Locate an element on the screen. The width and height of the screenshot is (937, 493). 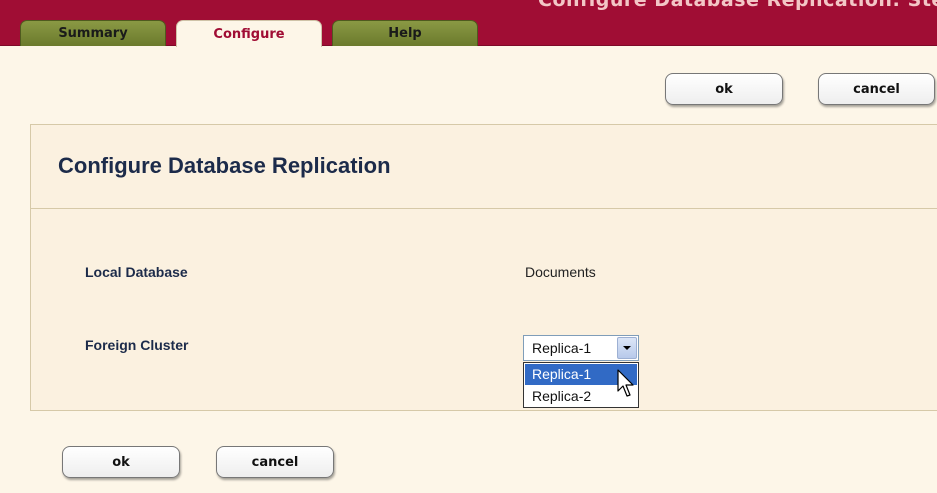
foreign-cluster-select: Replica-1 is located at coordinates (581, 348).